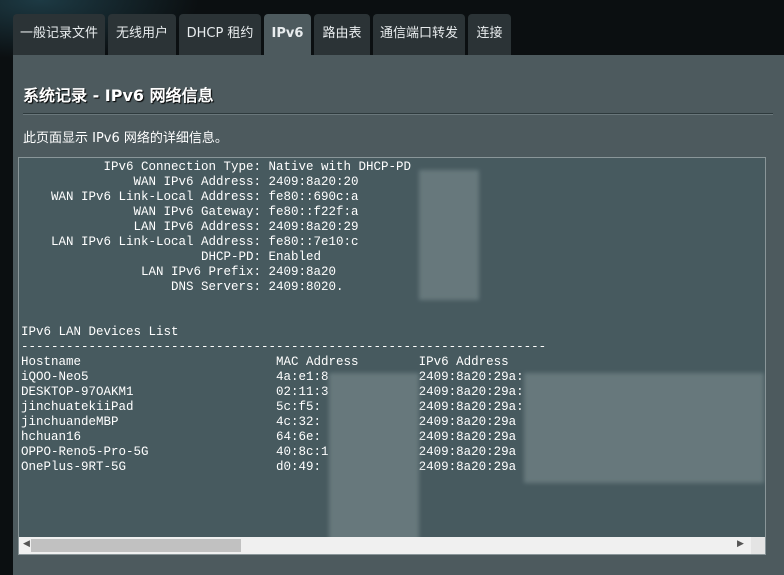  I want to click on tab-port-forwarding: 通信端口转发, so click(419, 34).